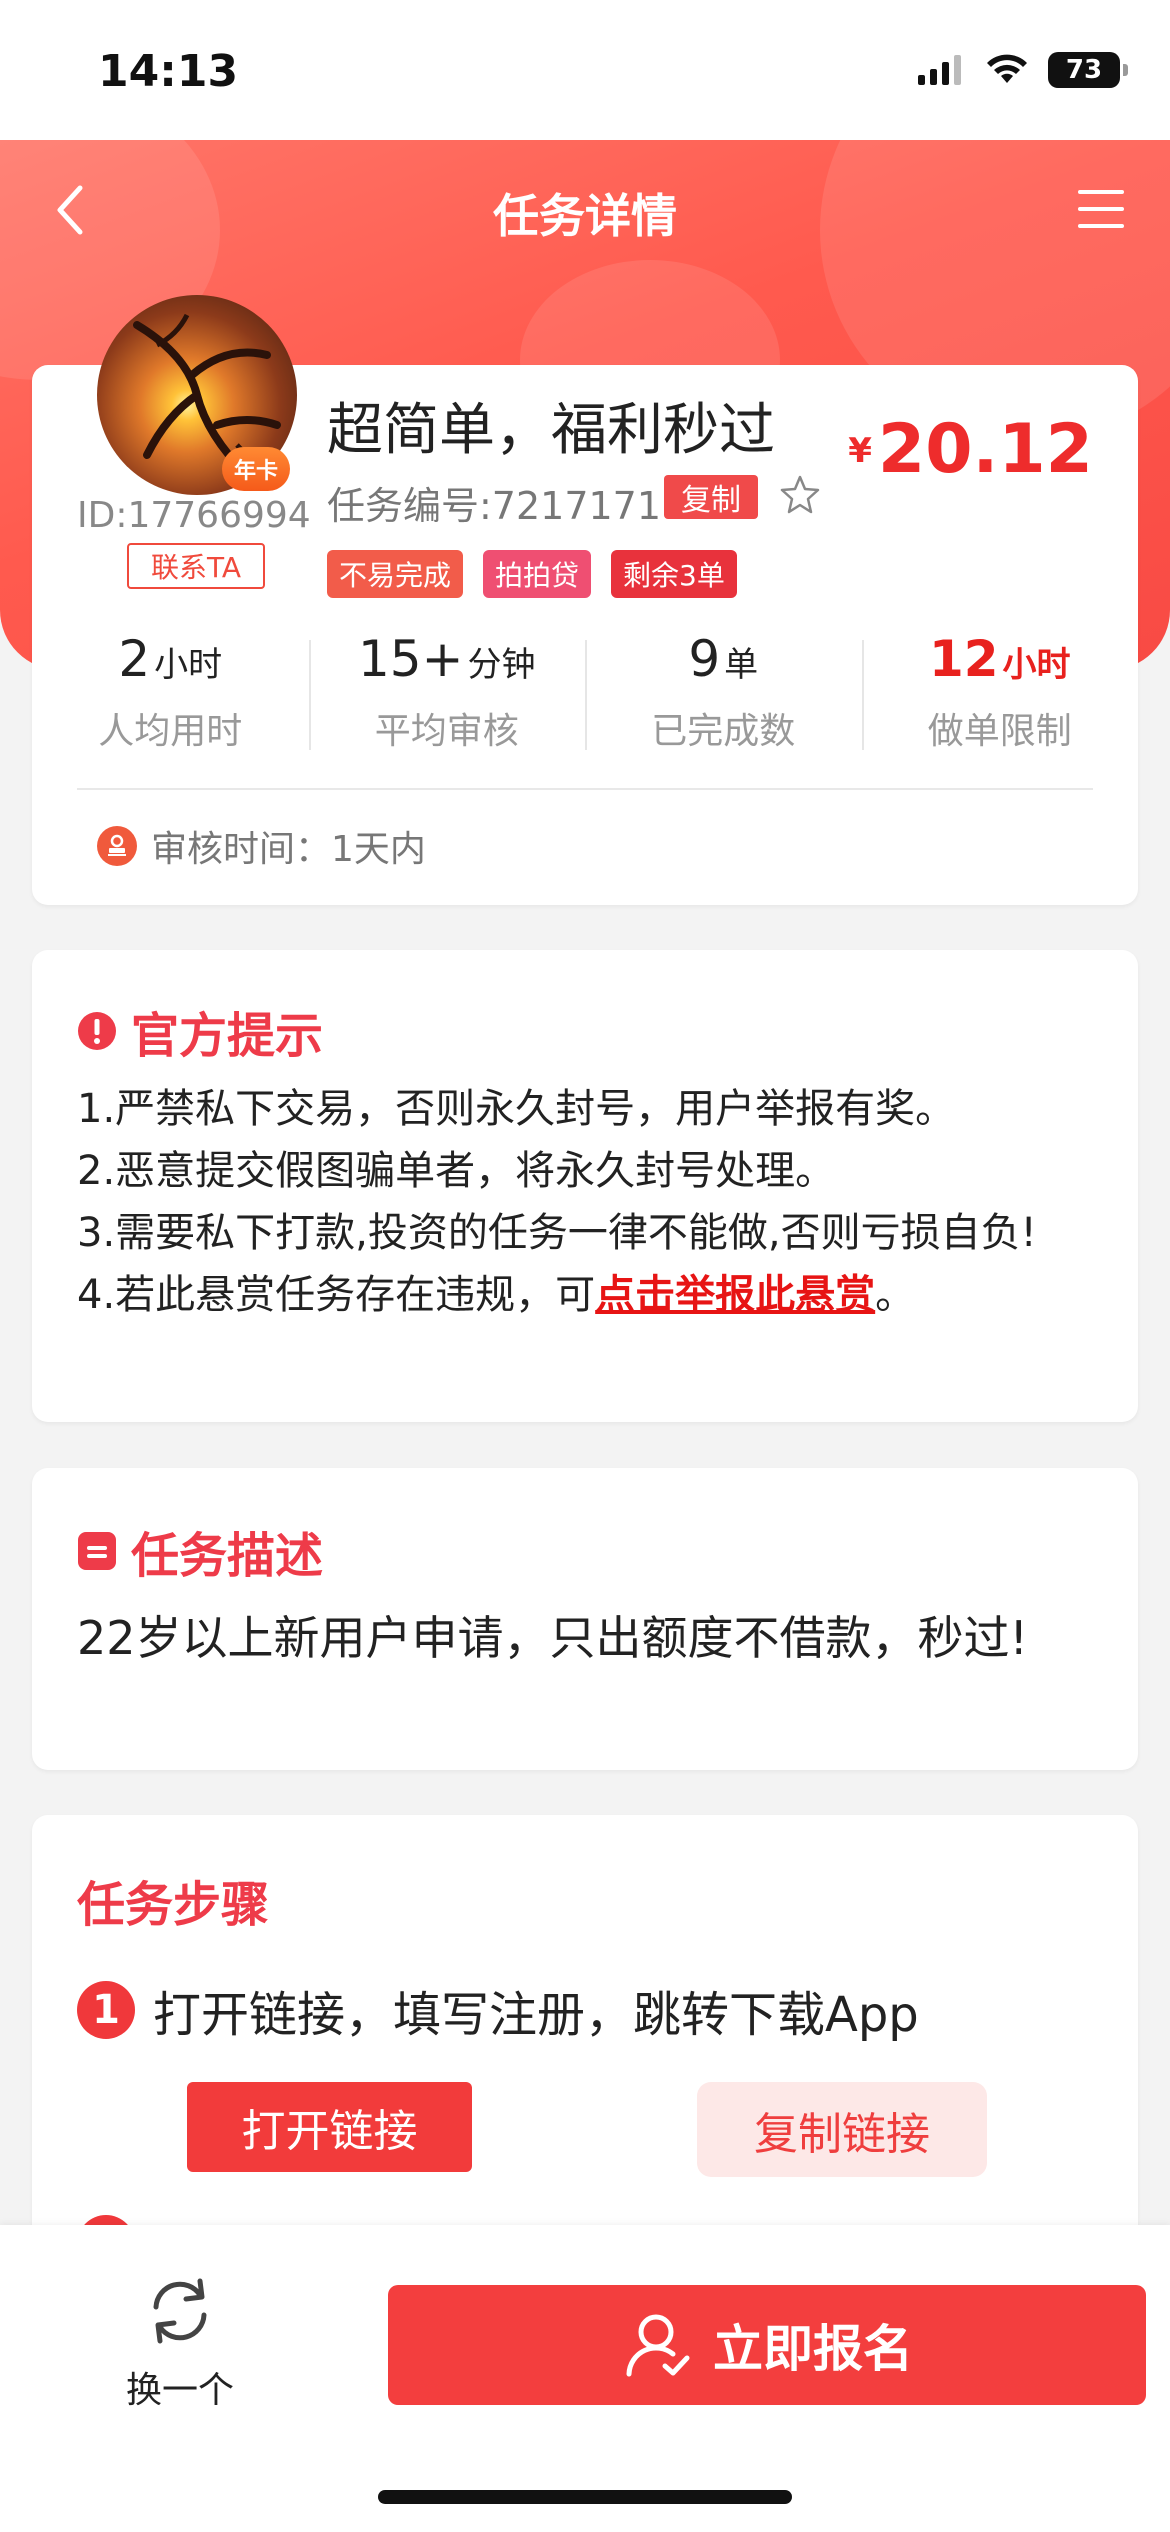 This screenshot has width=1170, height=2532. Describe the element at coordinates (134, 659) in the screenshot. I see `stat-value: 2` at that location.